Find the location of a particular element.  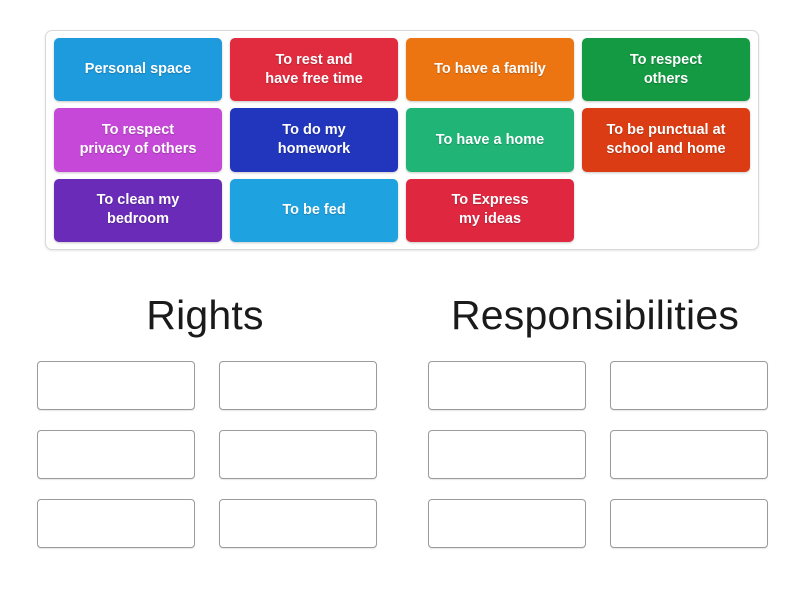

word-tile: To have a home is located at coordinates (490, 140).